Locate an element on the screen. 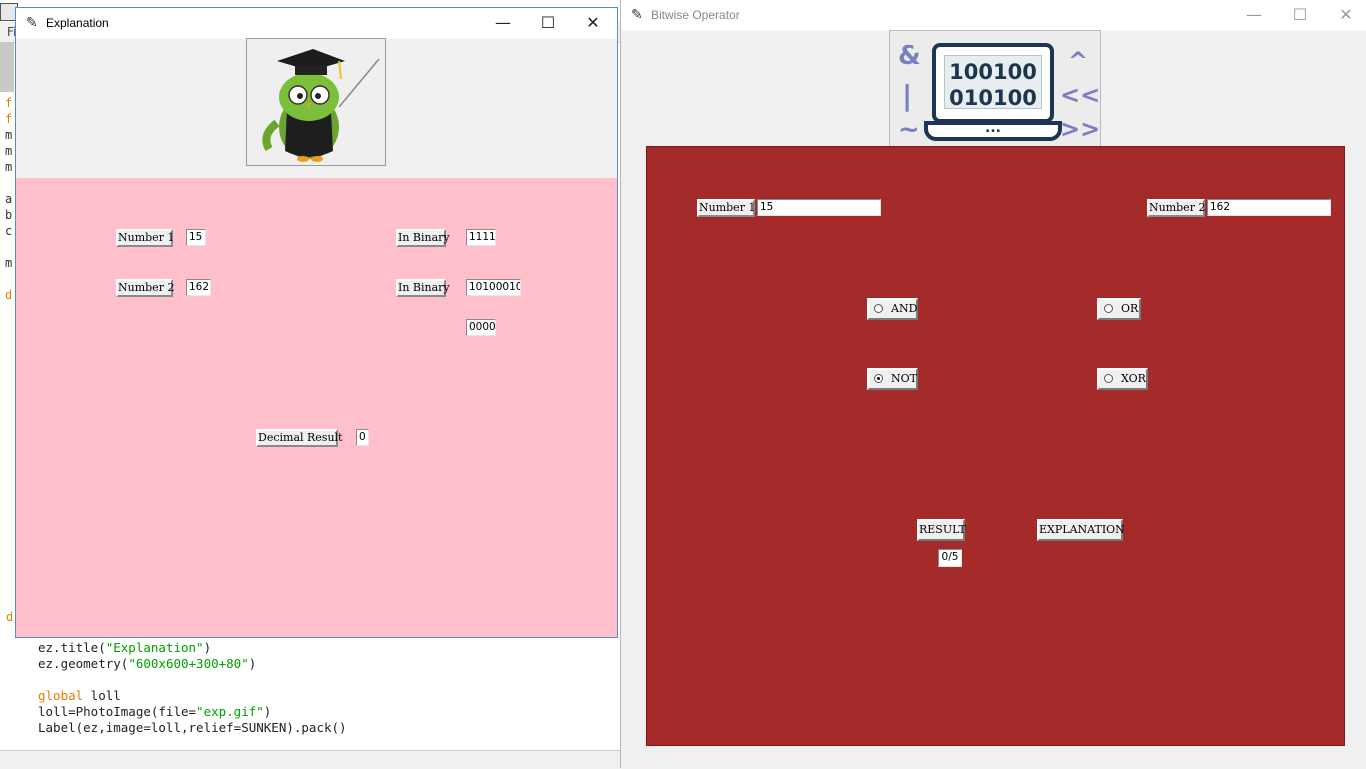 Image resolution: width=1366 pixels, height=769 pixels. or-symbol: | is located at coordinates (907, 95).